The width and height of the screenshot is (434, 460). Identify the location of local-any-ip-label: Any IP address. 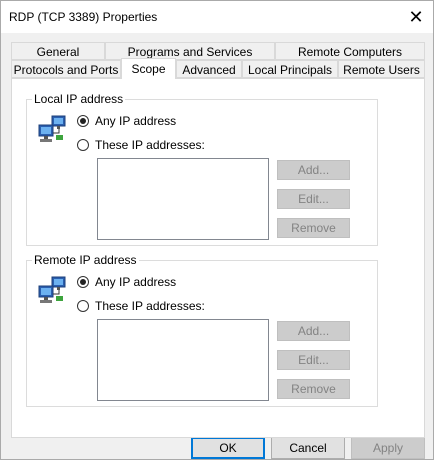
(136, 121).